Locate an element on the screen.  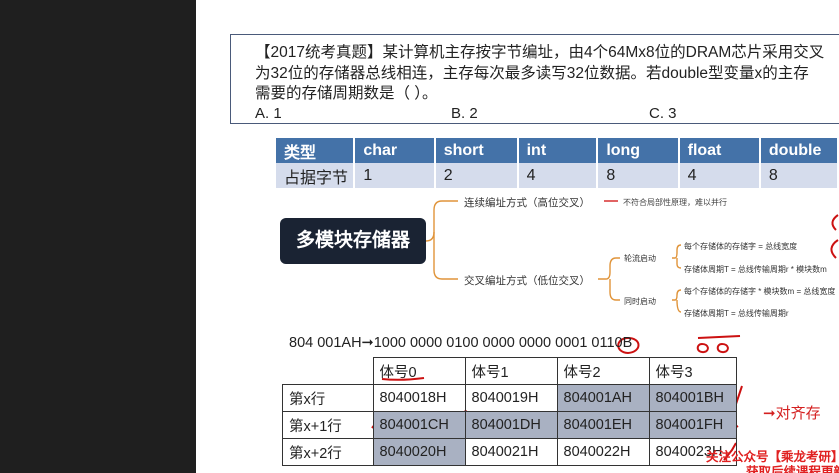
bank-cell-highlighted: 804001DH is located at coordinates (511, 425).